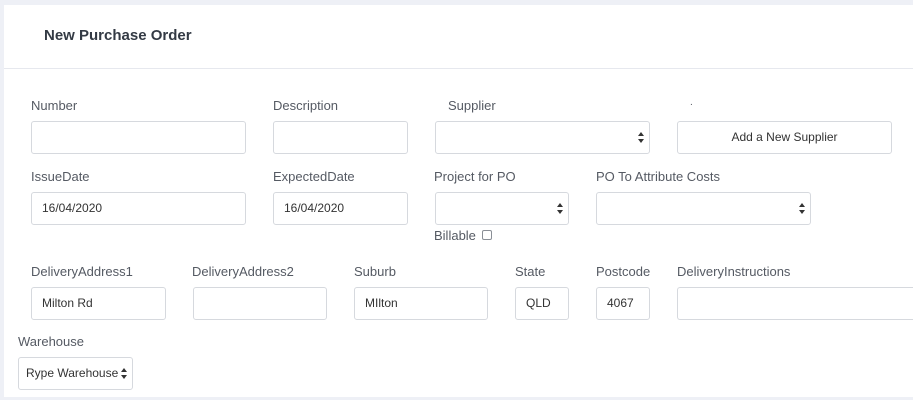 The width and height of the screenshot is (913, 400). Describe the element at coordinates (502, 208) in the screenshot. I see `project-select` at that location.